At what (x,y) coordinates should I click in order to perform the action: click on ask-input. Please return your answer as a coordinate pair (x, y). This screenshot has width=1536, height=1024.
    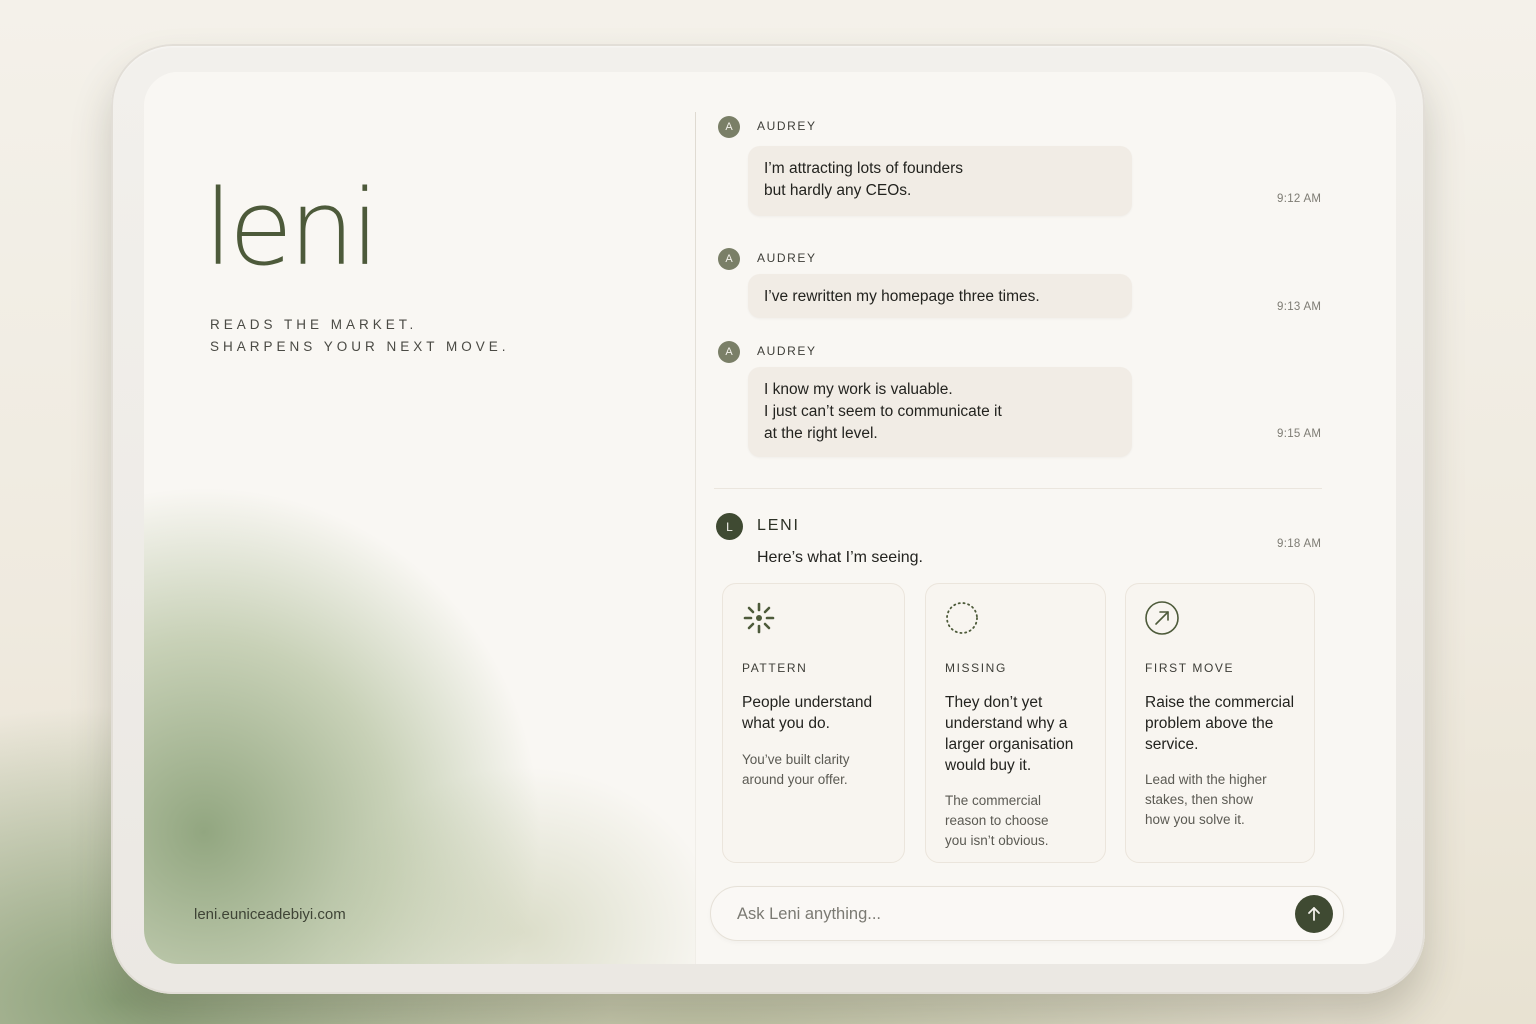
    Looking at the image, I should click on (997, 914).